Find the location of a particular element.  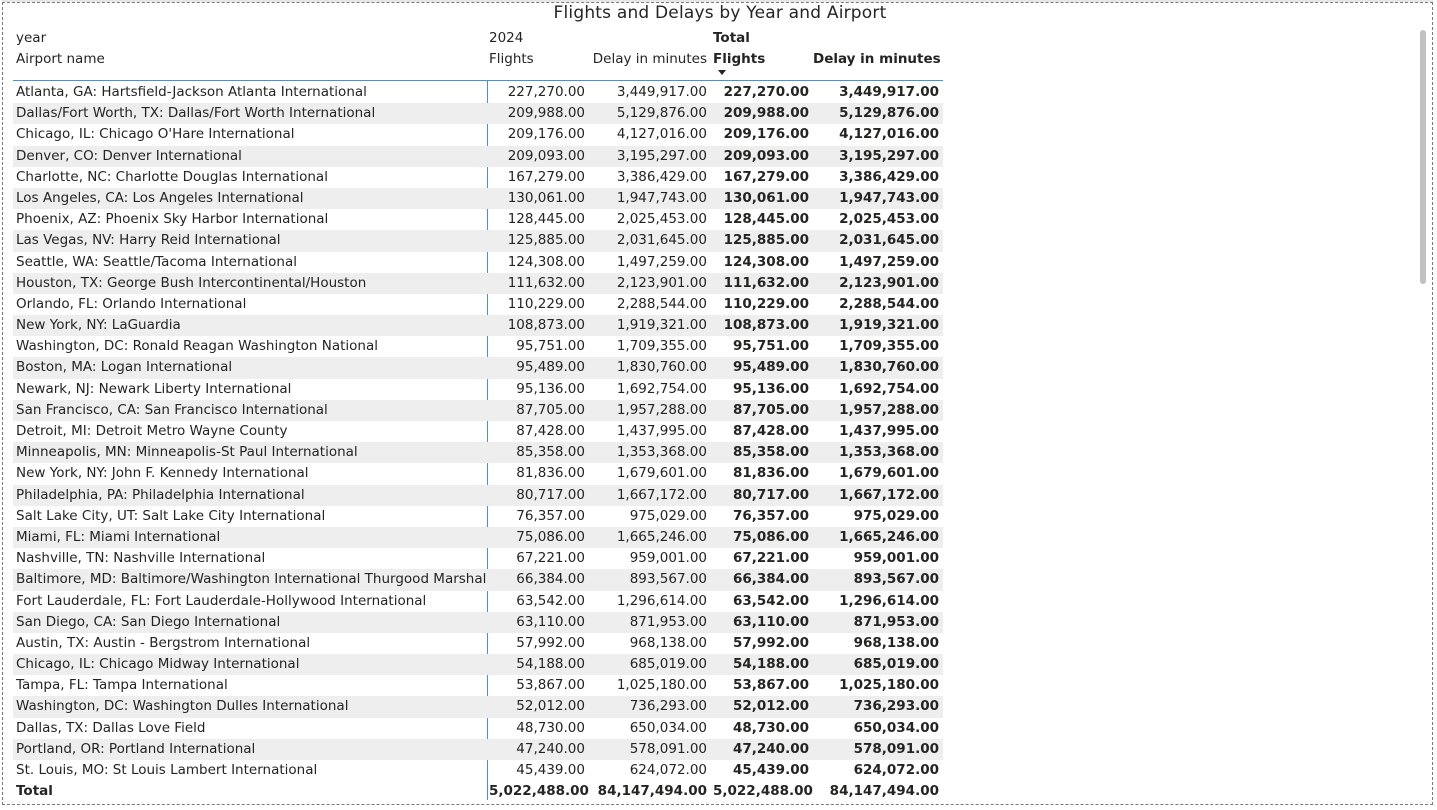

sort-descending-icon is located at coordinates (722, 72).